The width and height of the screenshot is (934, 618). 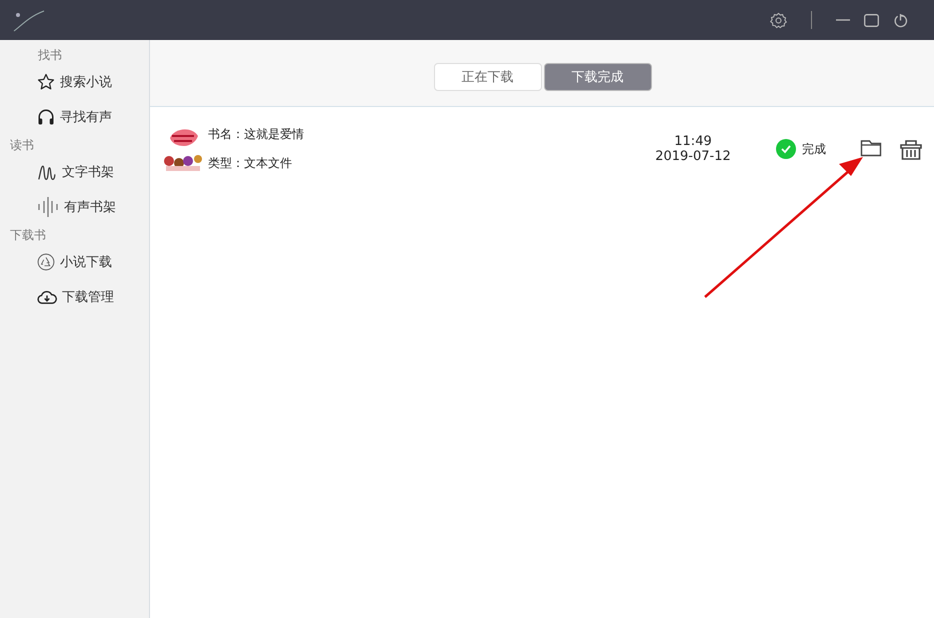 I want to click on book-type: 类型：文本文件, so click(x=250, y=163).